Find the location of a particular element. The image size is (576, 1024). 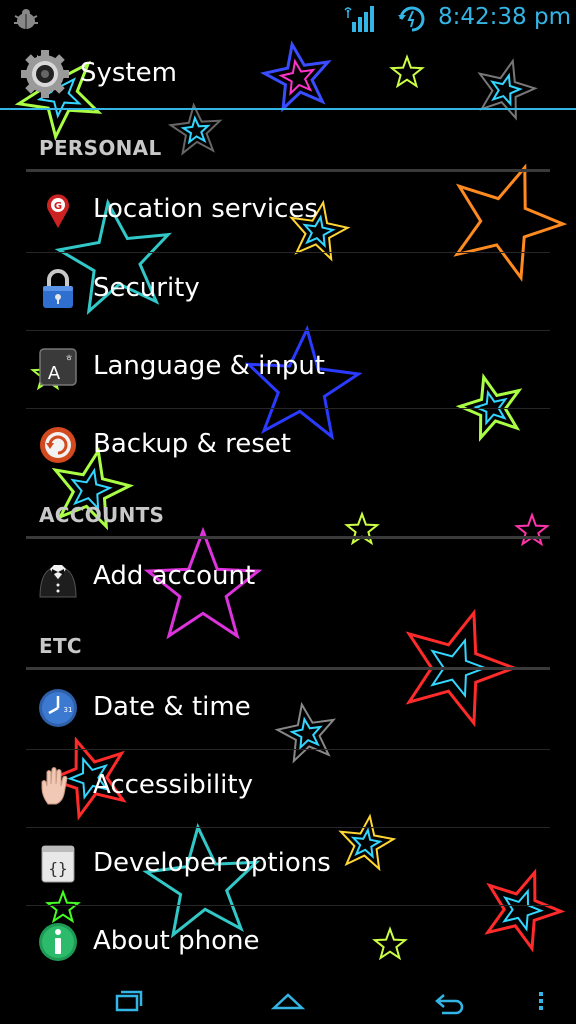

home-icon is located at coordinates (288, 1001).